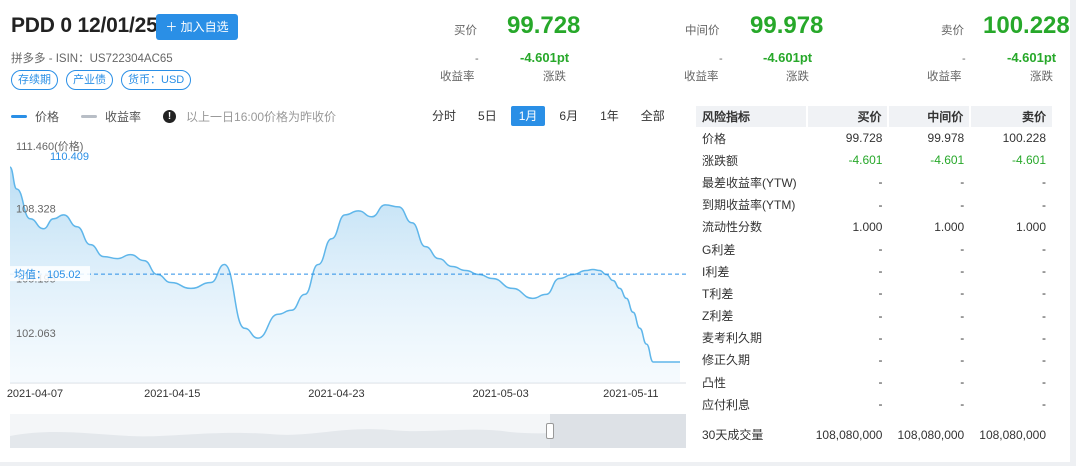  Describe the element at coordinates (929, 116) in the screenshot. I see `col-mid: 中间价` at that location.